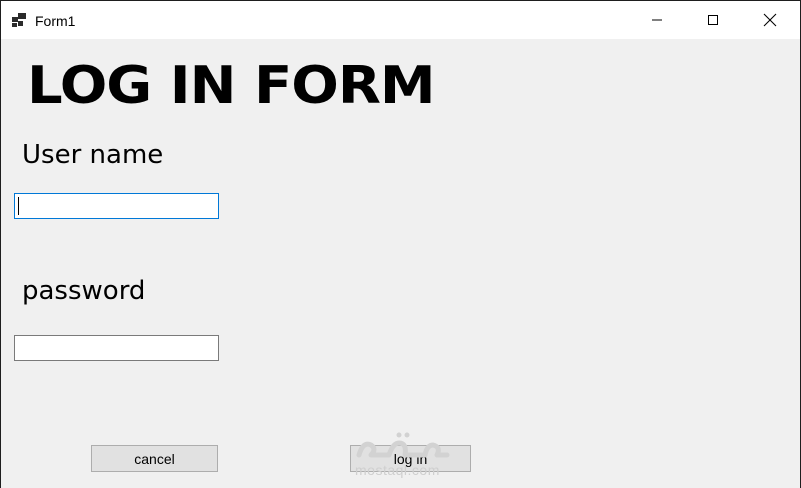 The height and width of the screenshot is (488, 801). What do you see at coordinates (116, 206) in the screenshot?
I see `username-input` at bounding box center [116, 206].